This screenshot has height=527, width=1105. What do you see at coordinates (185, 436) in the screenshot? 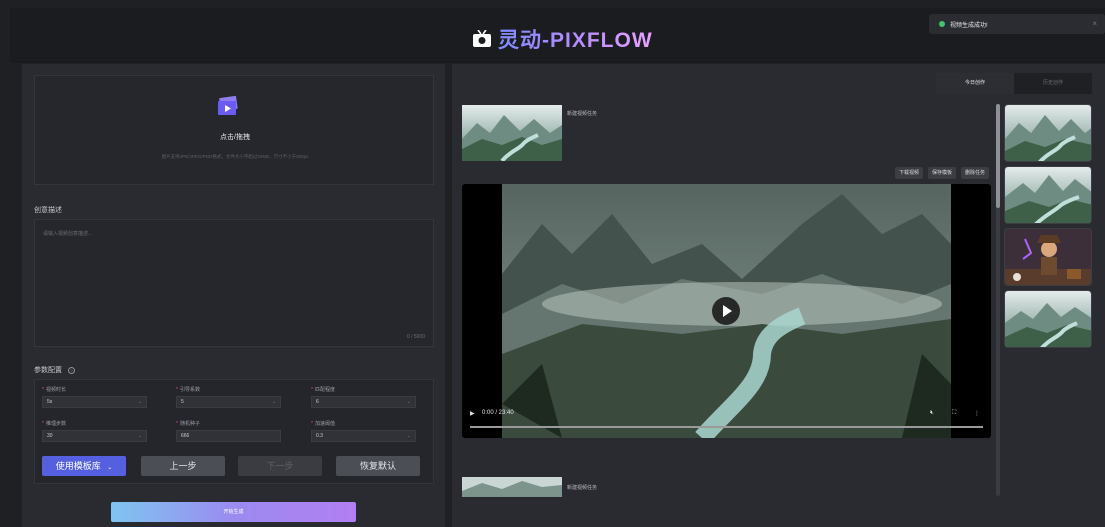
I see `param-value: 666` at bounding box center [185, 436].